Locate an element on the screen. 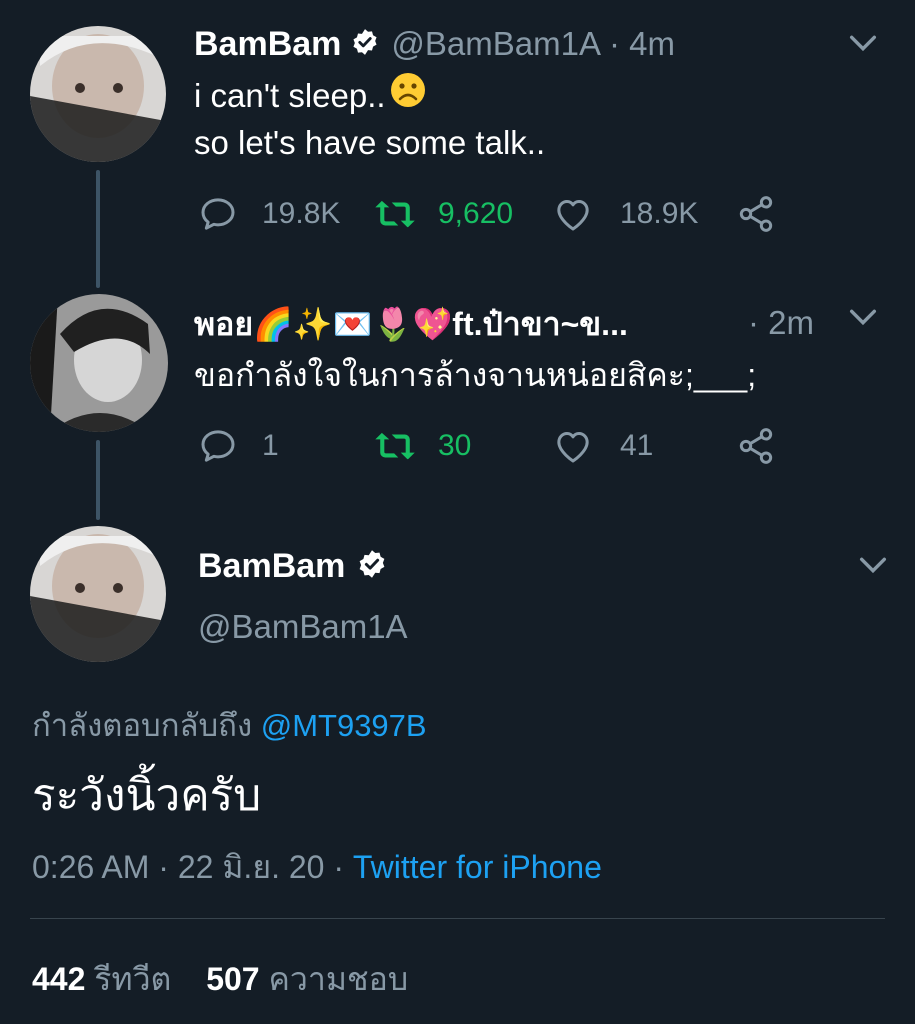 This screenshot has width=915, height=1024. main-timestamp: 0:26 AM · 22 มิ.ย. 20 · is located at coordinates (188, 867).